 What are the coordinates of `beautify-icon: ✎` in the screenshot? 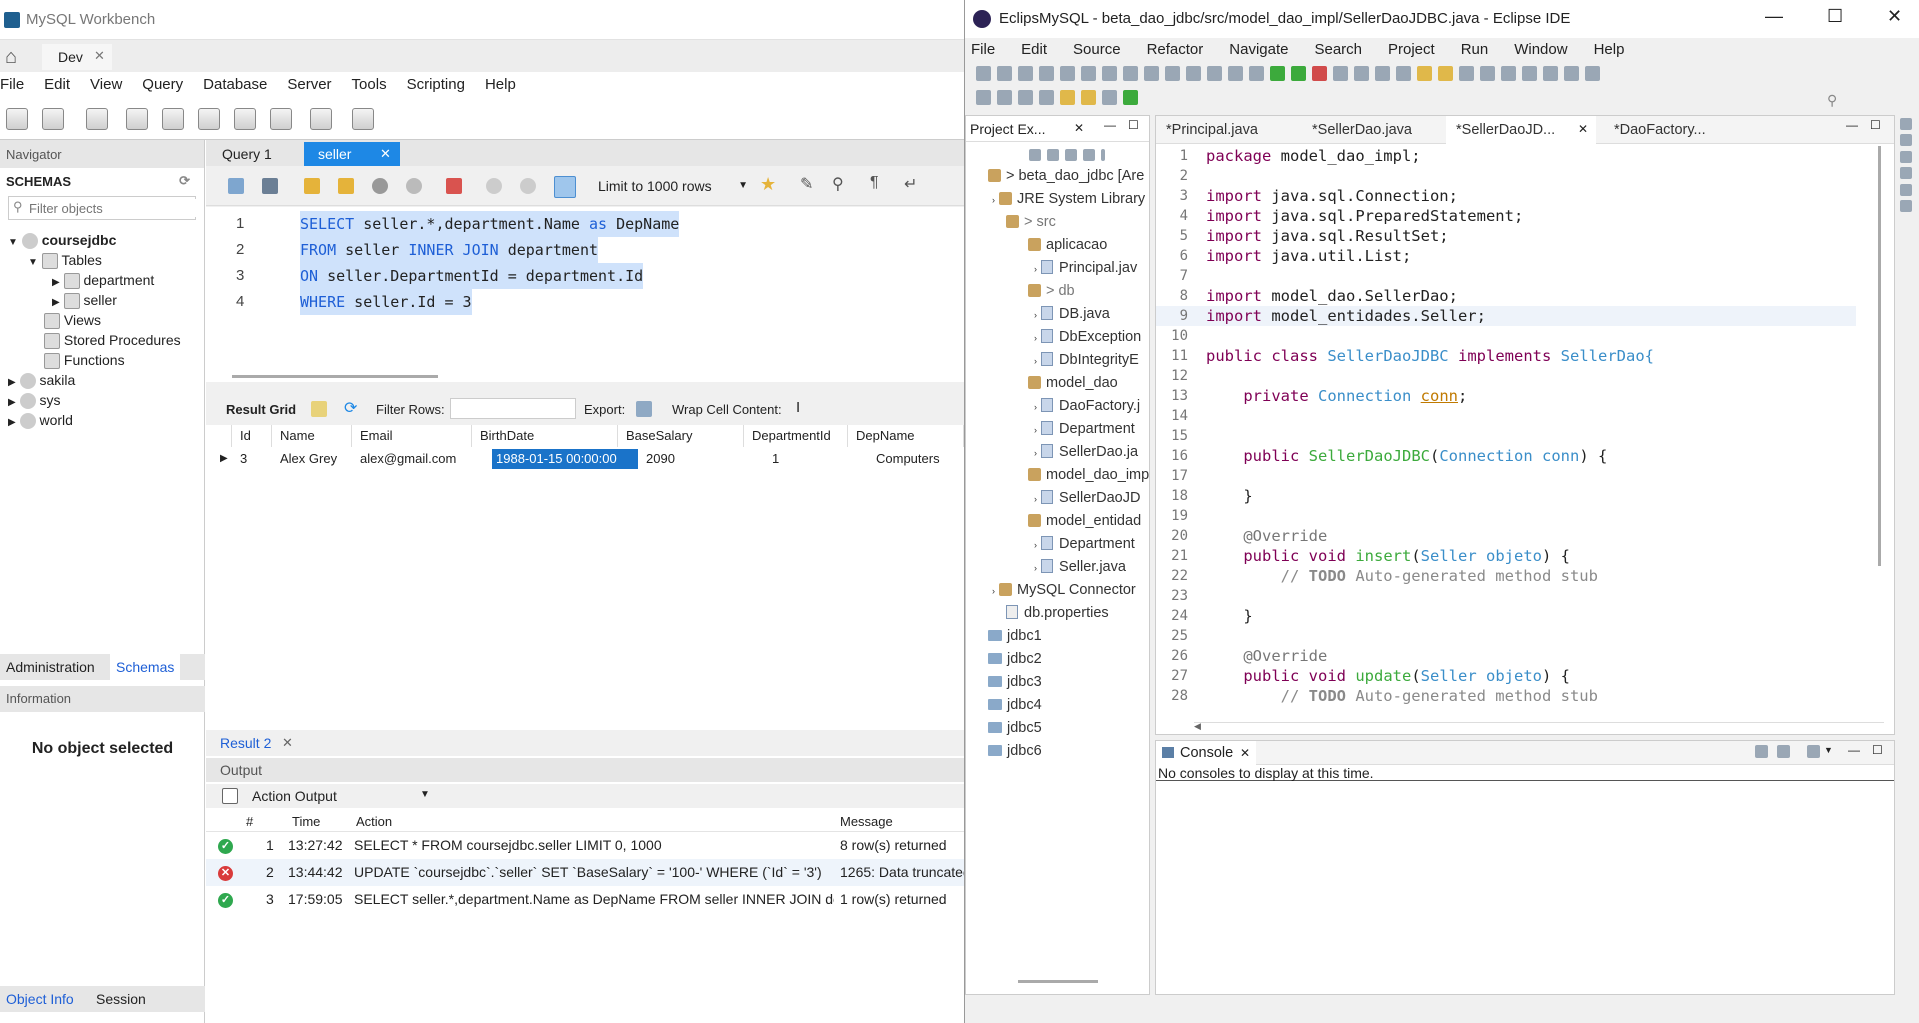 It's located at (806, 184).